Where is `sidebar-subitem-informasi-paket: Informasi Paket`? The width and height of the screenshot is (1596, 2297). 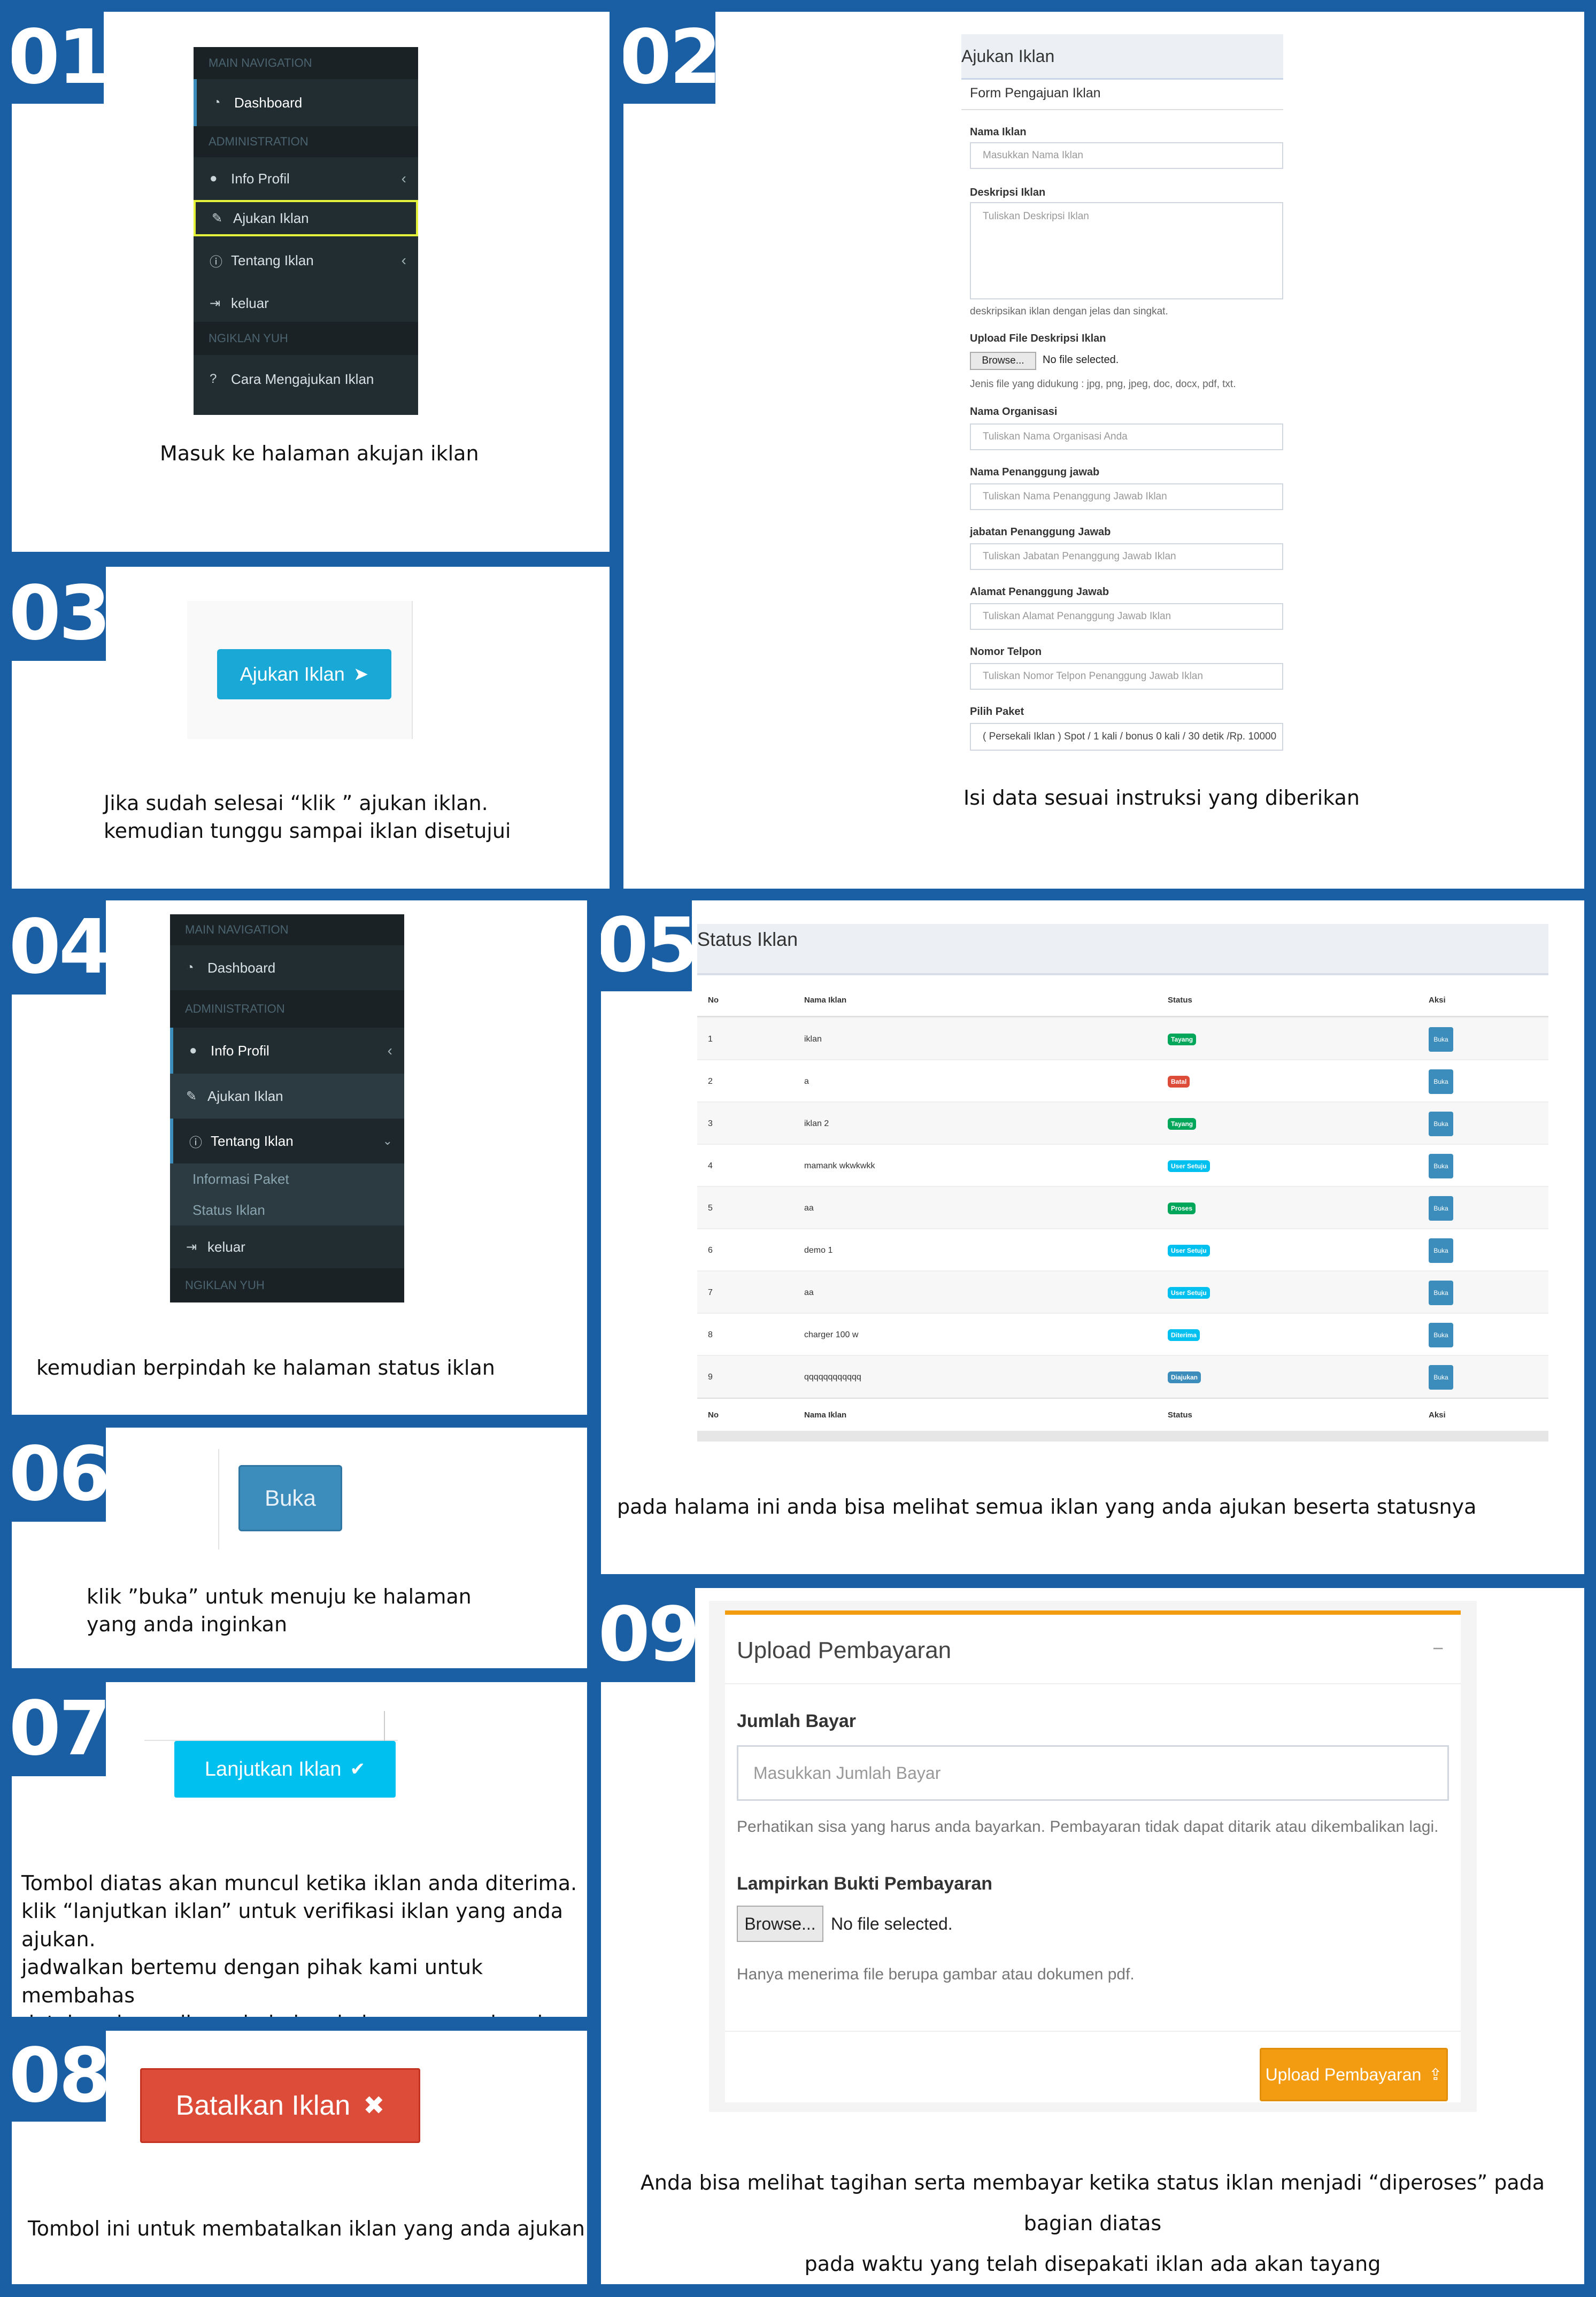 sidebar-subitem-informasi-paket: Informasi Paket is located at coordinates (287, 1178).